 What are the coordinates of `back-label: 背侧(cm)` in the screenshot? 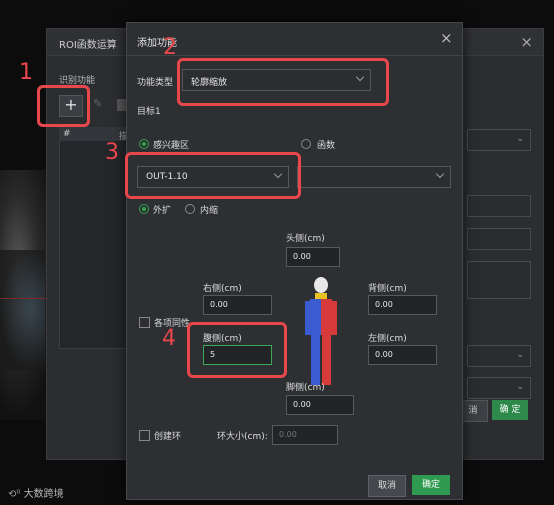 It's located at (387, 289).